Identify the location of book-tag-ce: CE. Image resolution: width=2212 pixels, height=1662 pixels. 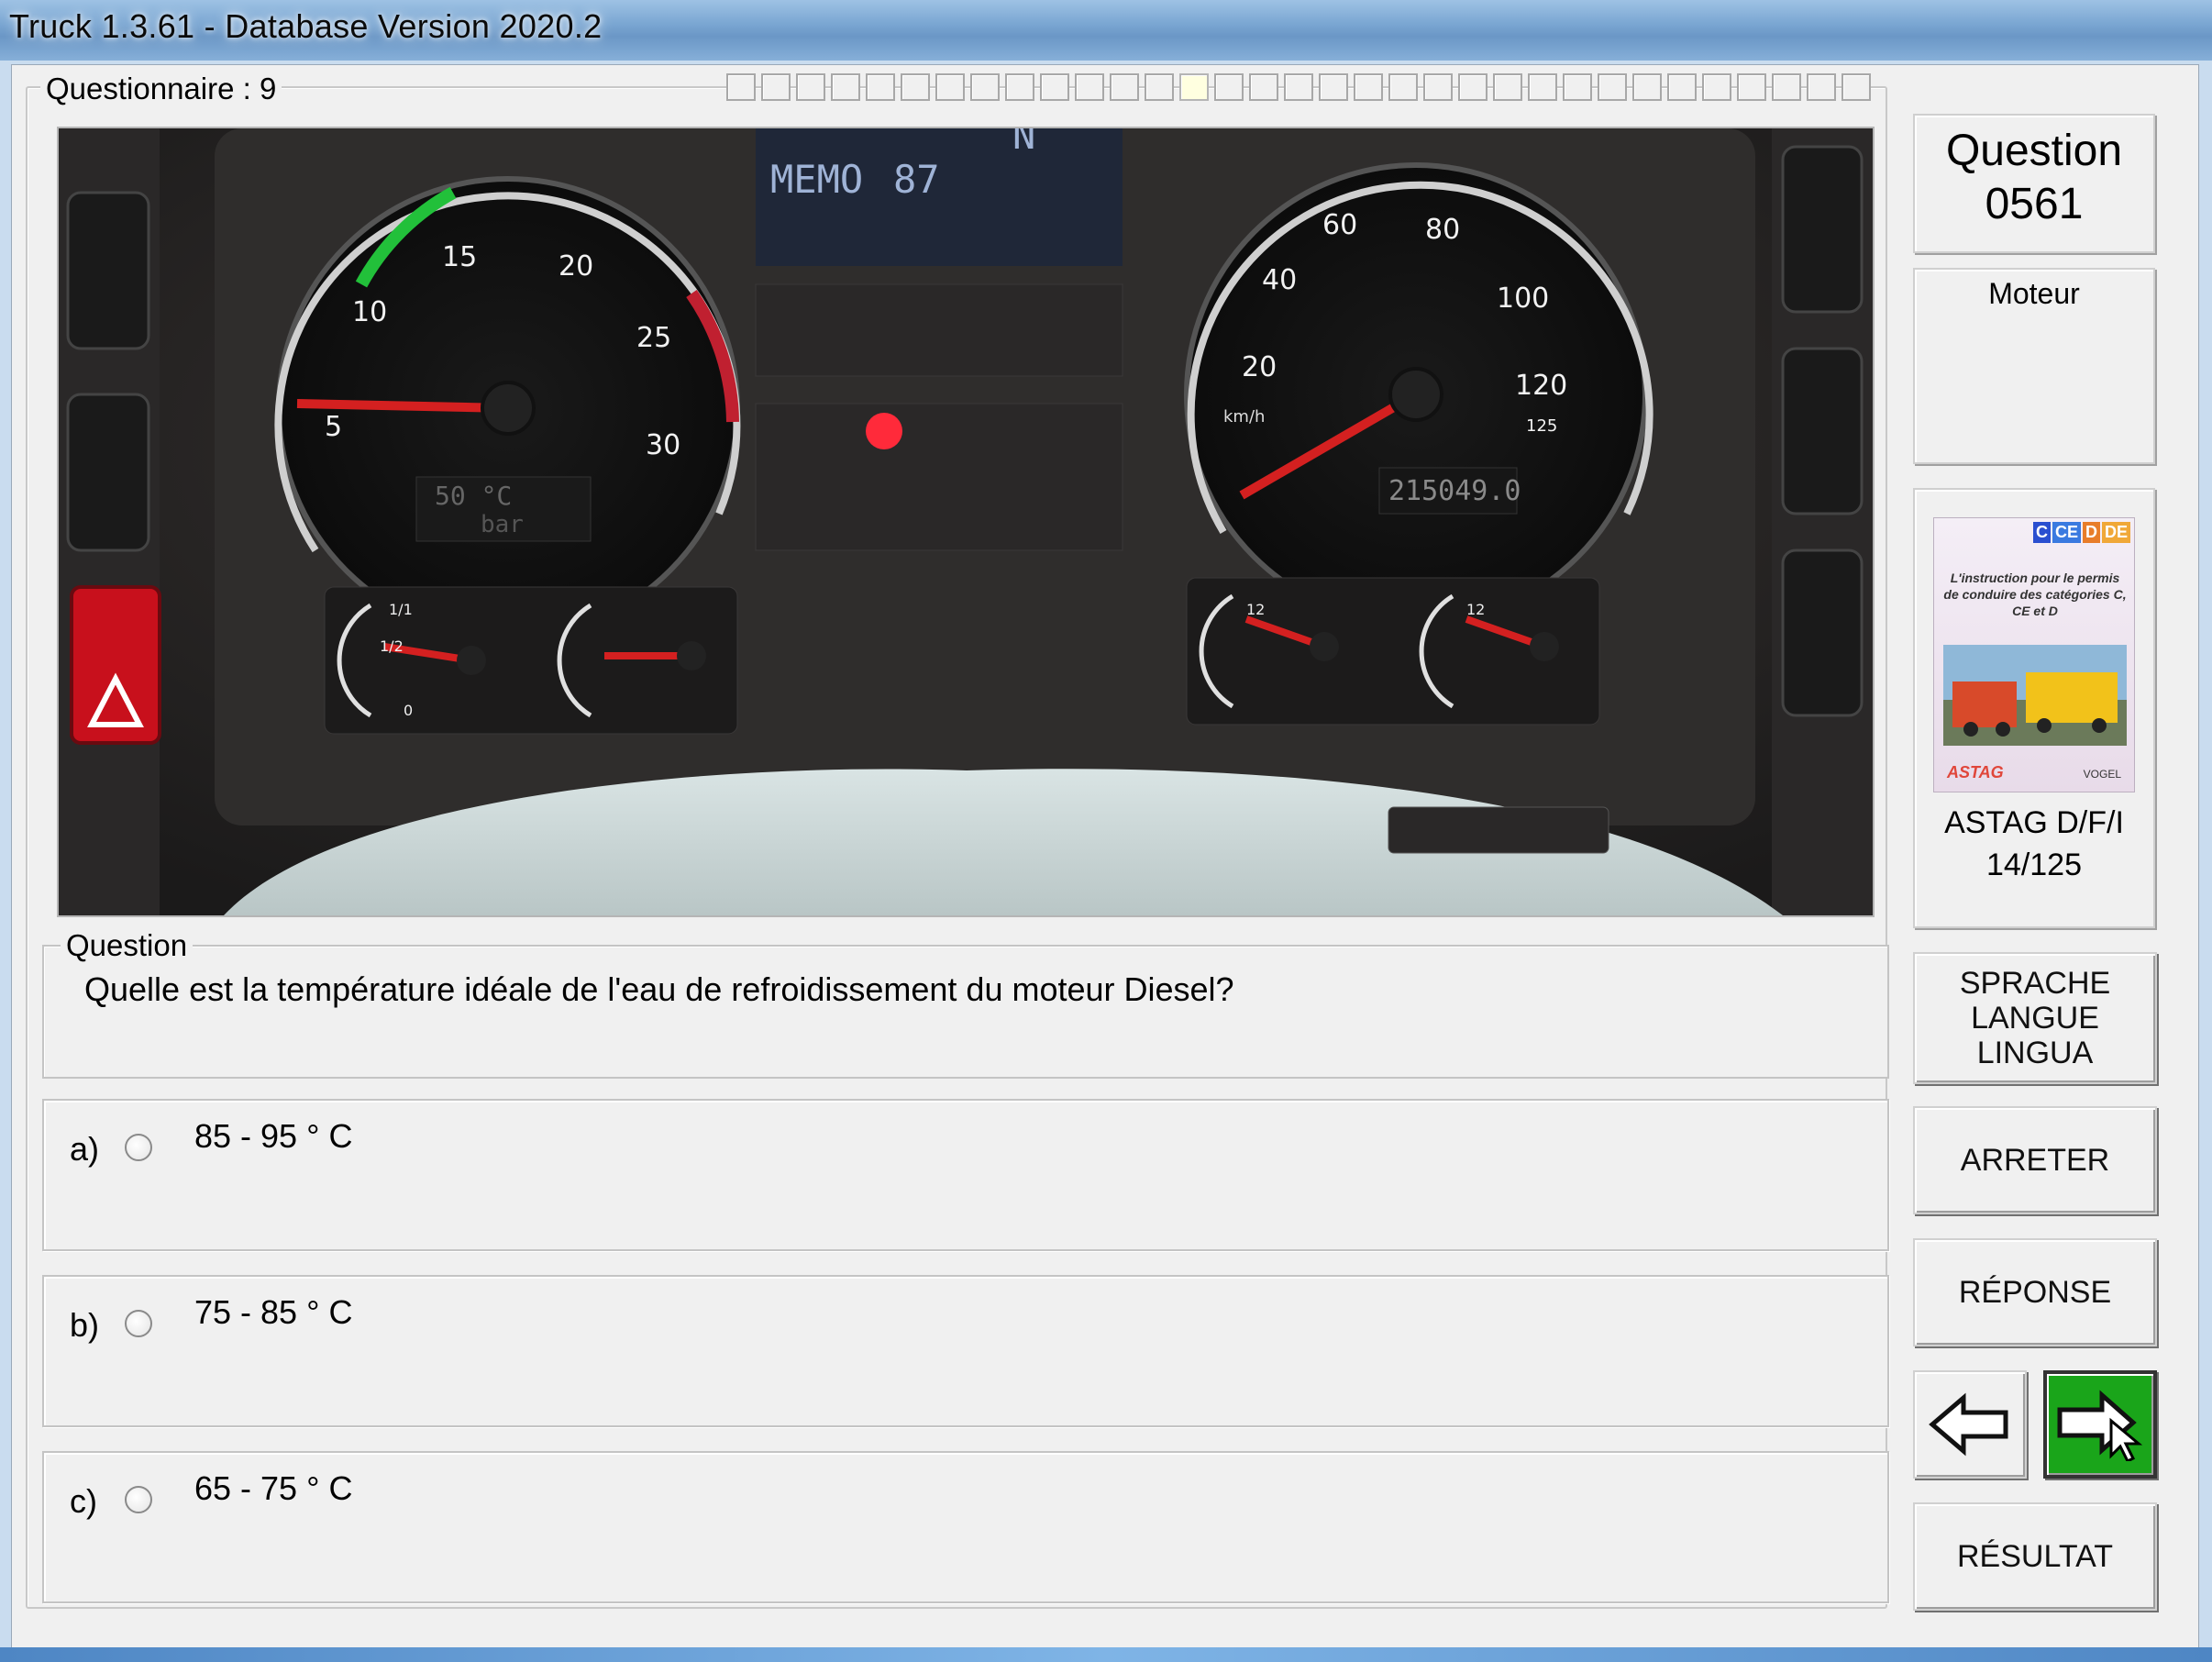
(2067, 532).